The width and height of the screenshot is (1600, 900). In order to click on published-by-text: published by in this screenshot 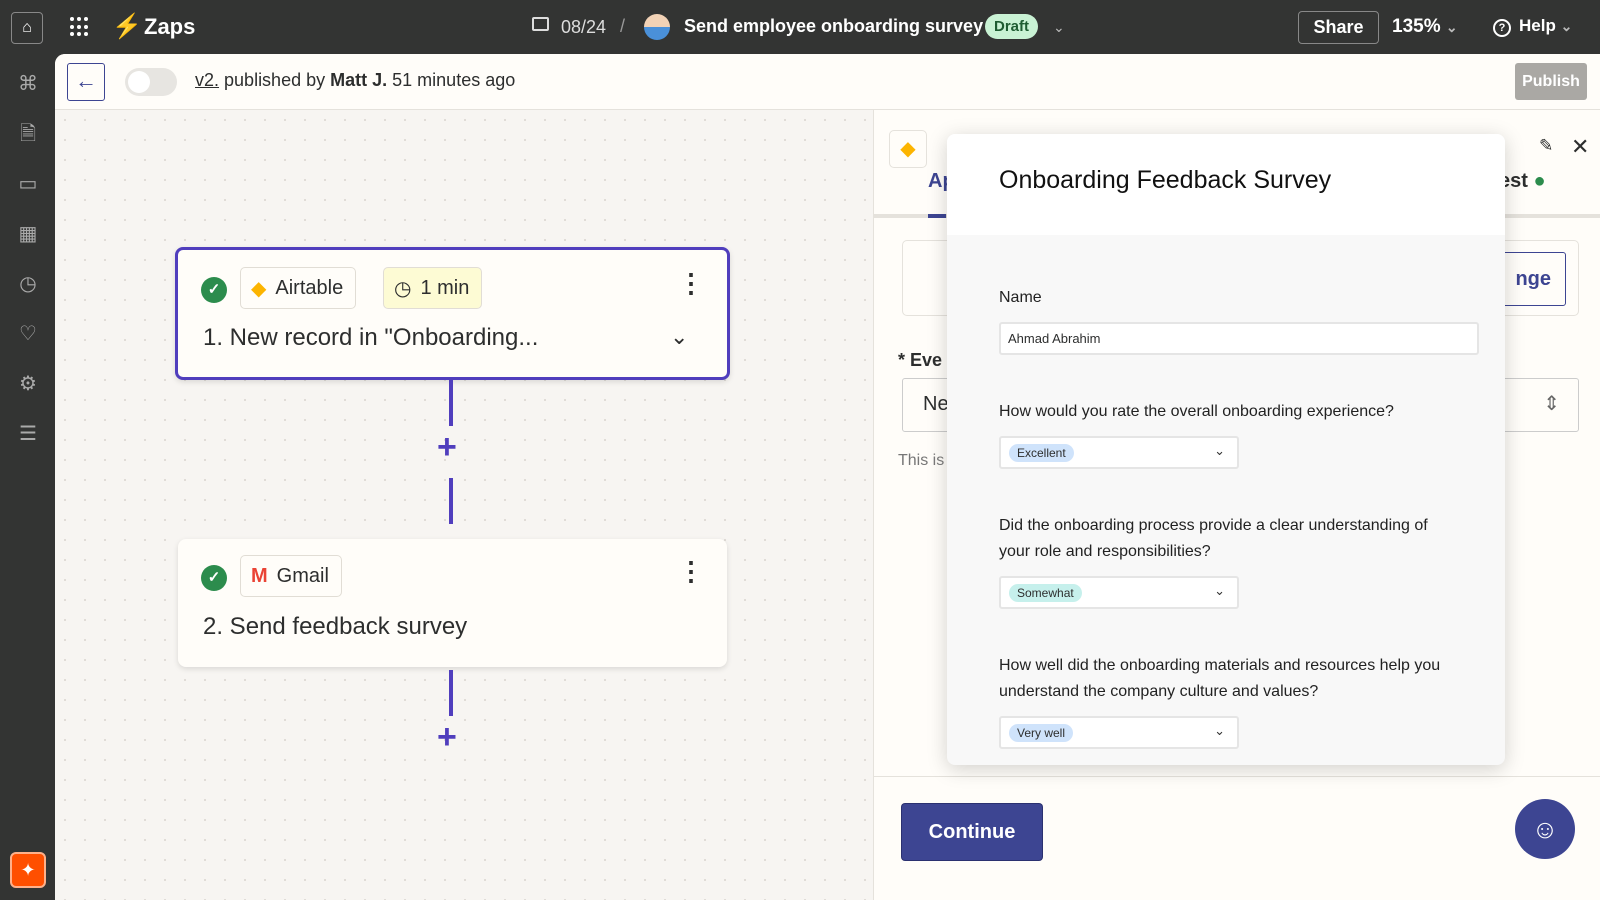, I will do `click(275, 80)`.